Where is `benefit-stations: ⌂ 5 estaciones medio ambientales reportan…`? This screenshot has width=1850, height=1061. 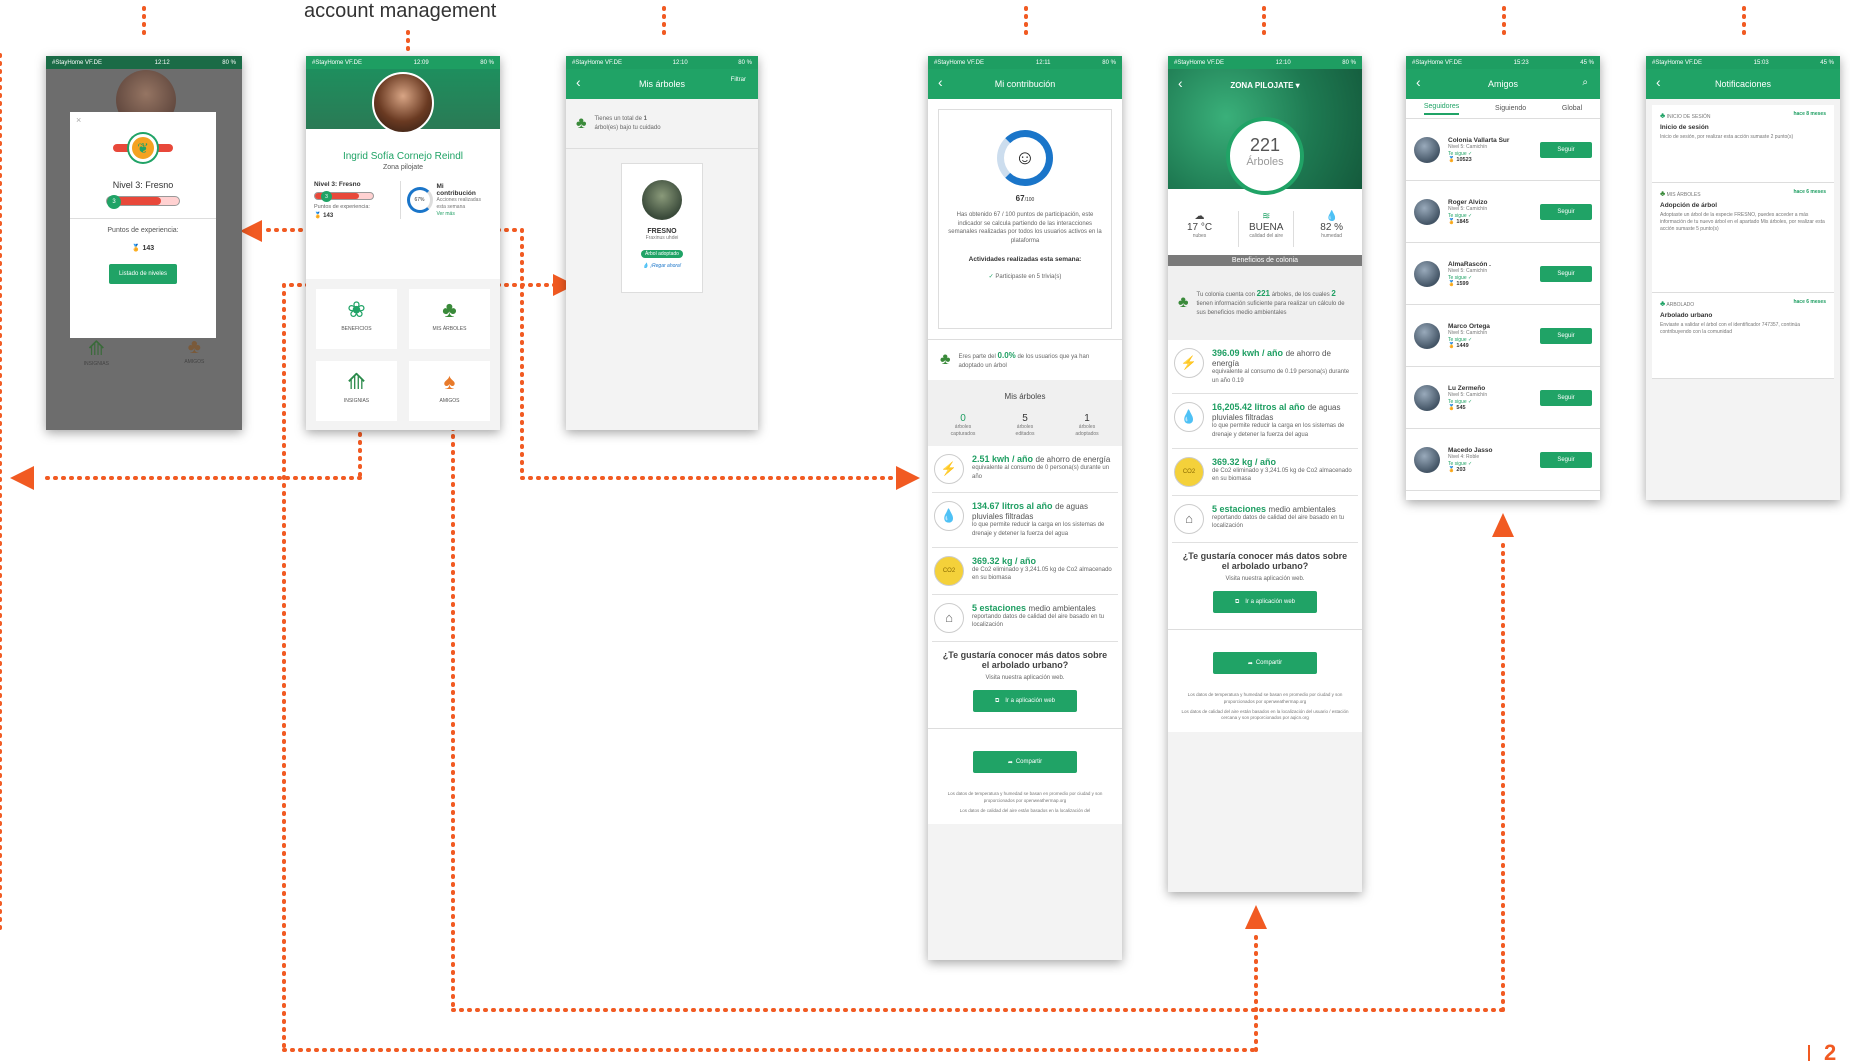 benefit-stations: ⌂ 5 estaciones medio ambientales reportan… is located at coordinates (1265, 519).